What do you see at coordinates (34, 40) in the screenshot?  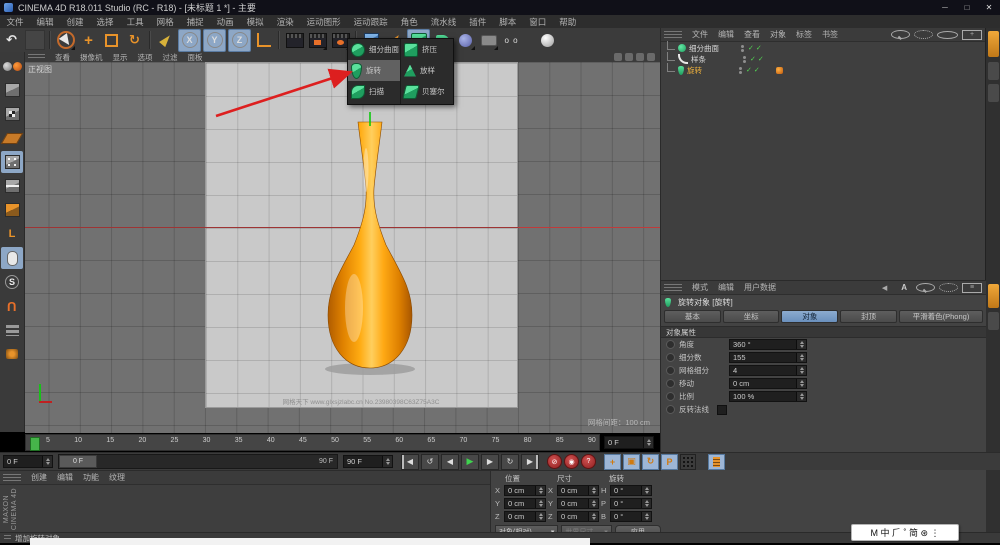 I see `redo-button` at bounding box center [34, 40].